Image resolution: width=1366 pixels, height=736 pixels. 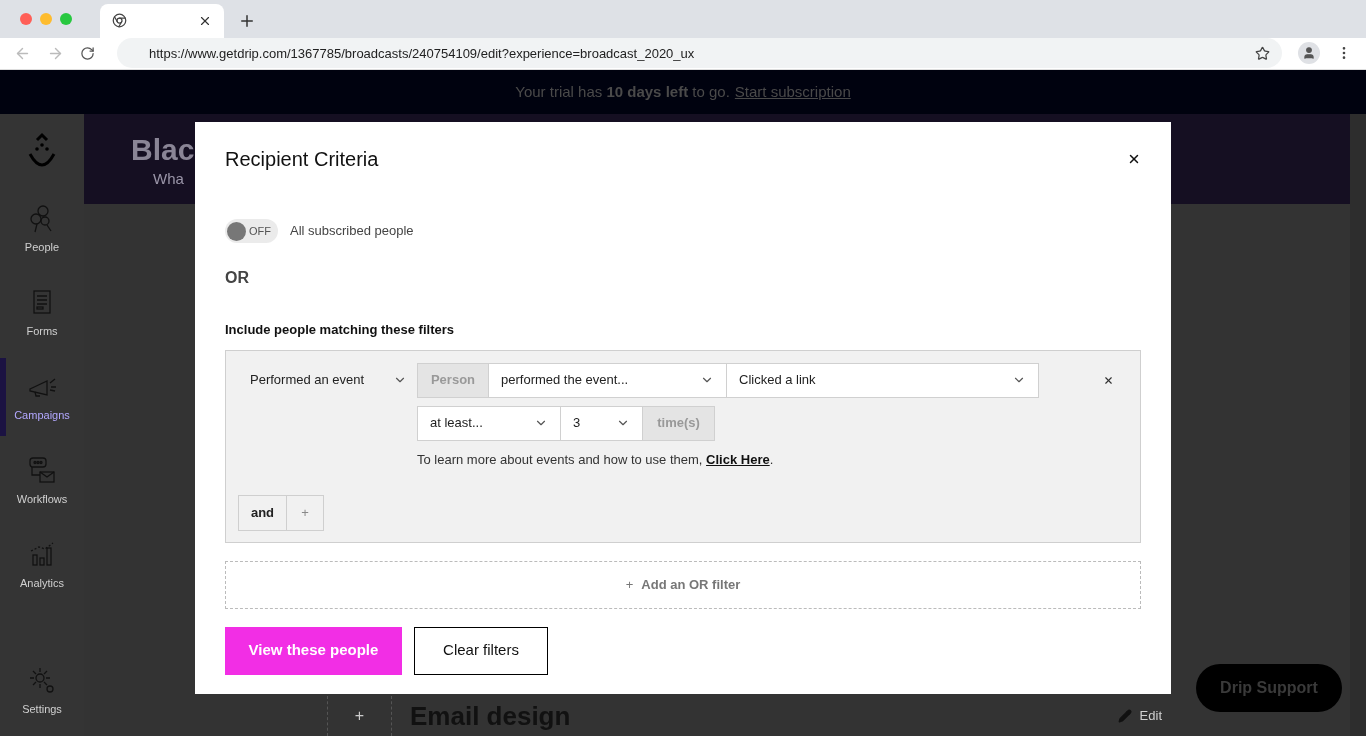 I want to click on subject-label: Person, so click(x=453, y=380).